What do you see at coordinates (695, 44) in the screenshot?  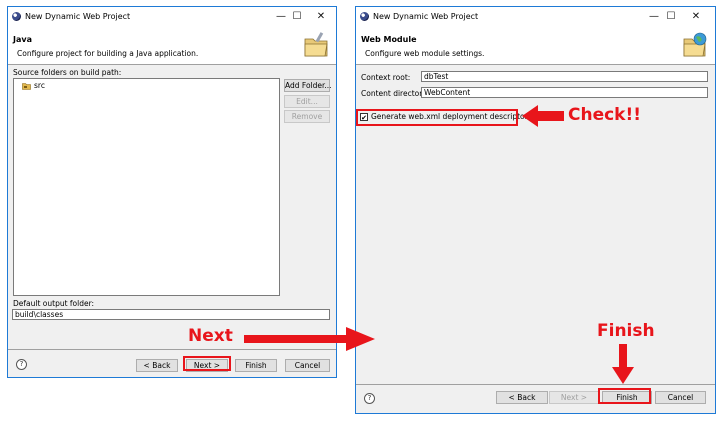 I see `web-folder-globe-icon` at bounding box center [695, 44].